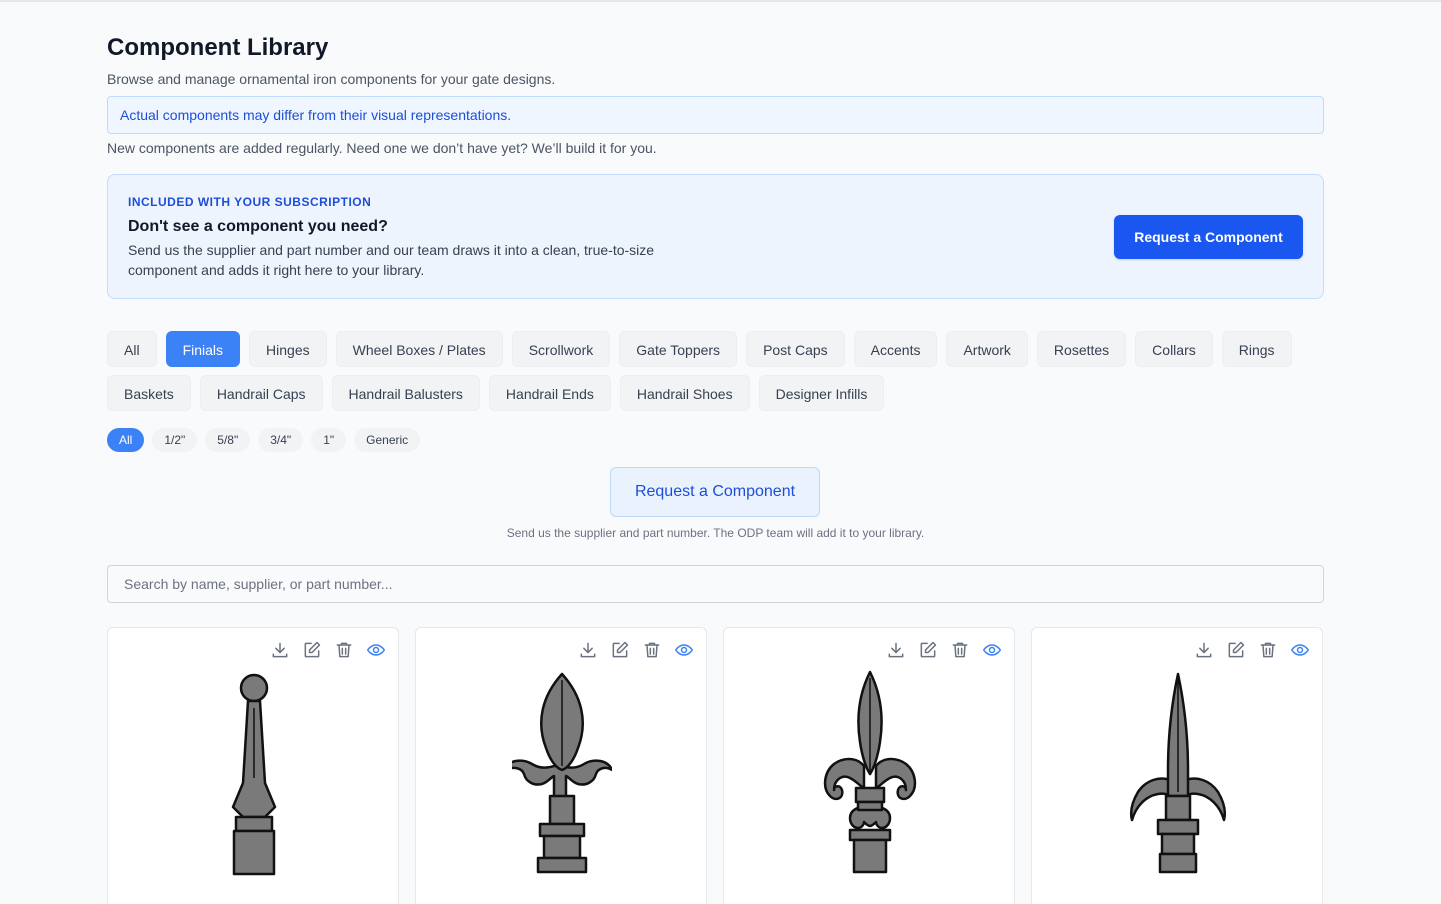 The image size is (1441, 904). Describe the element at coordinates (126, 440) in the screenshot. I see `size-pill-all: All` at that location.